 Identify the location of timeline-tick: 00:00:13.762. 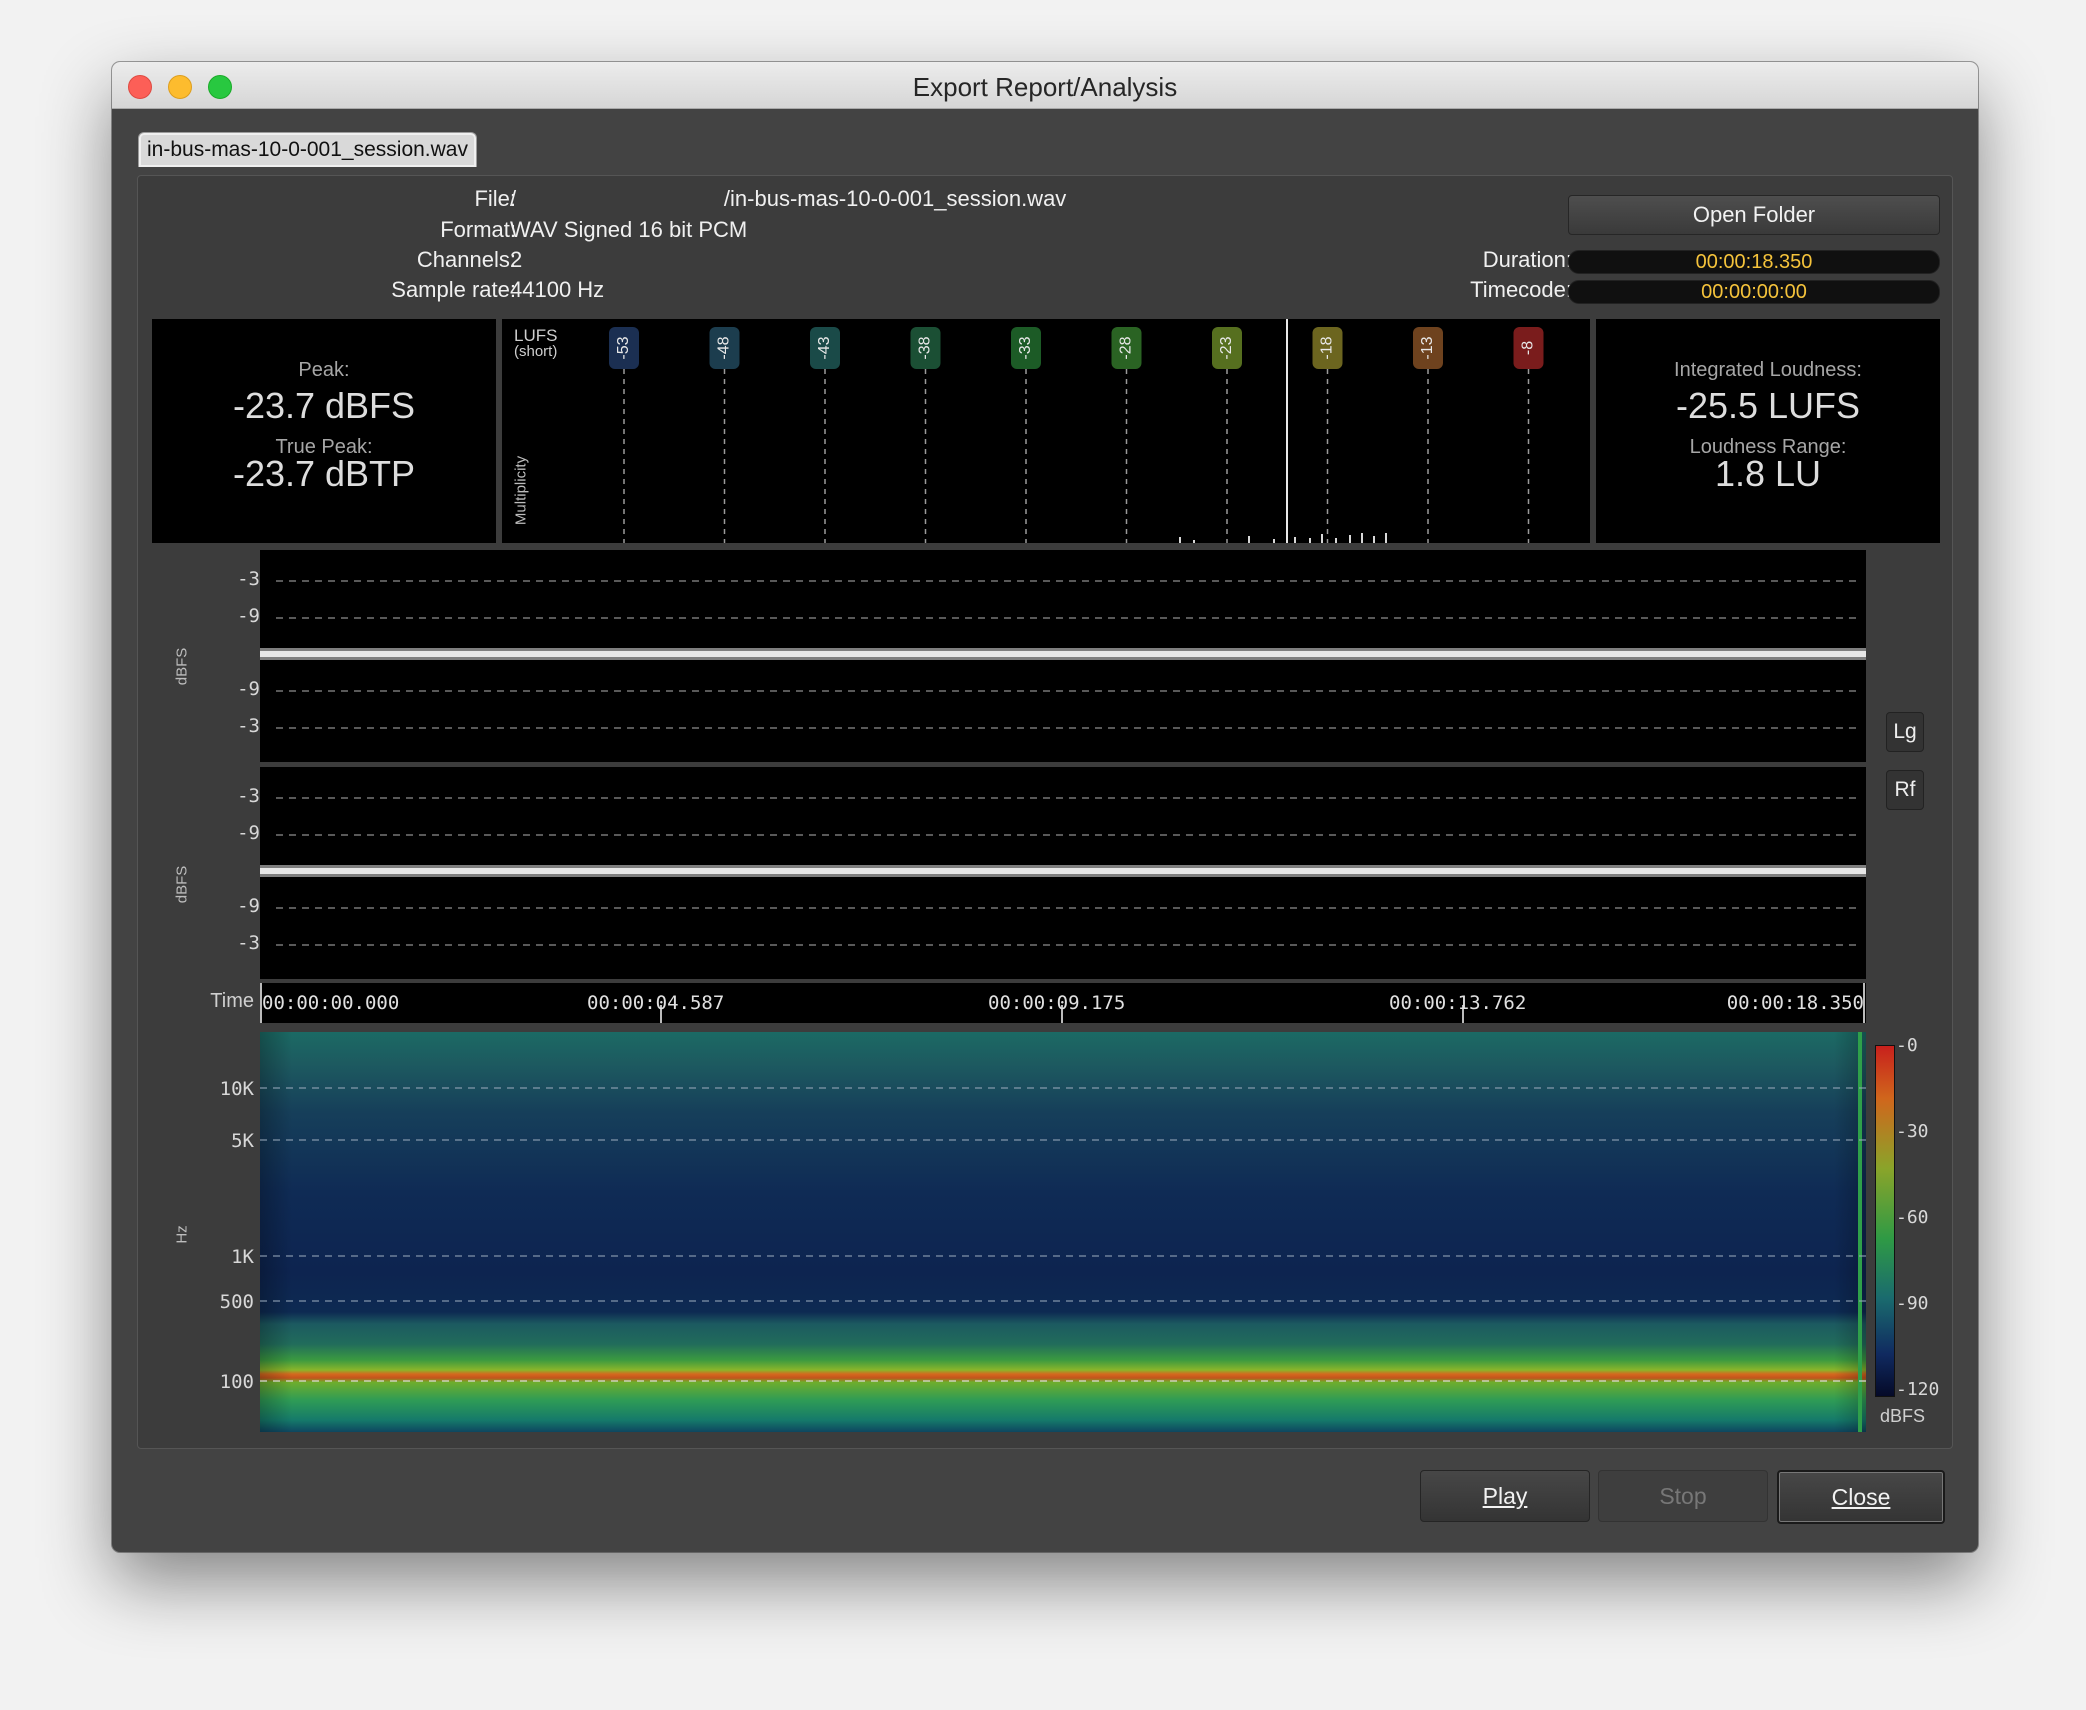
(1458, 1003).